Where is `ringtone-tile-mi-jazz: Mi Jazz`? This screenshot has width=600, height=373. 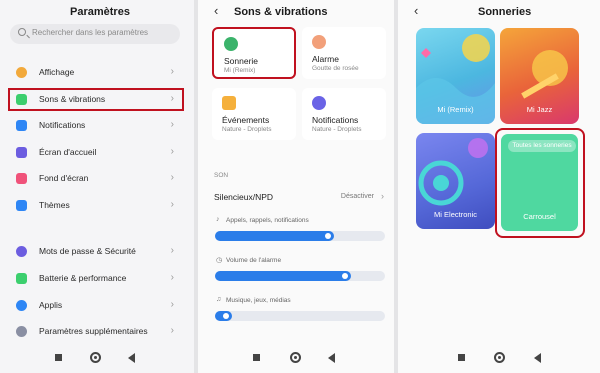 ringtone-tile-mi-jazz: Mi Jazz is located at coordinates (539, 76).